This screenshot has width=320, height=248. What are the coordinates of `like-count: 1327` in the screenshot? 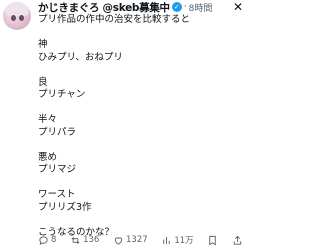 It's located at (137, 240).